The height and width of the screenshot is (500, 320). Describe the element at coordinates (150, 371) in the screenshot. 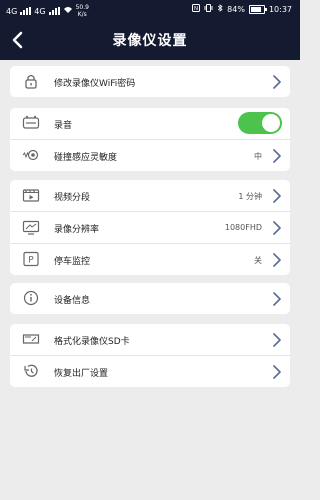

I see `factory-reset-row: 恢复出厂设置` at that location.